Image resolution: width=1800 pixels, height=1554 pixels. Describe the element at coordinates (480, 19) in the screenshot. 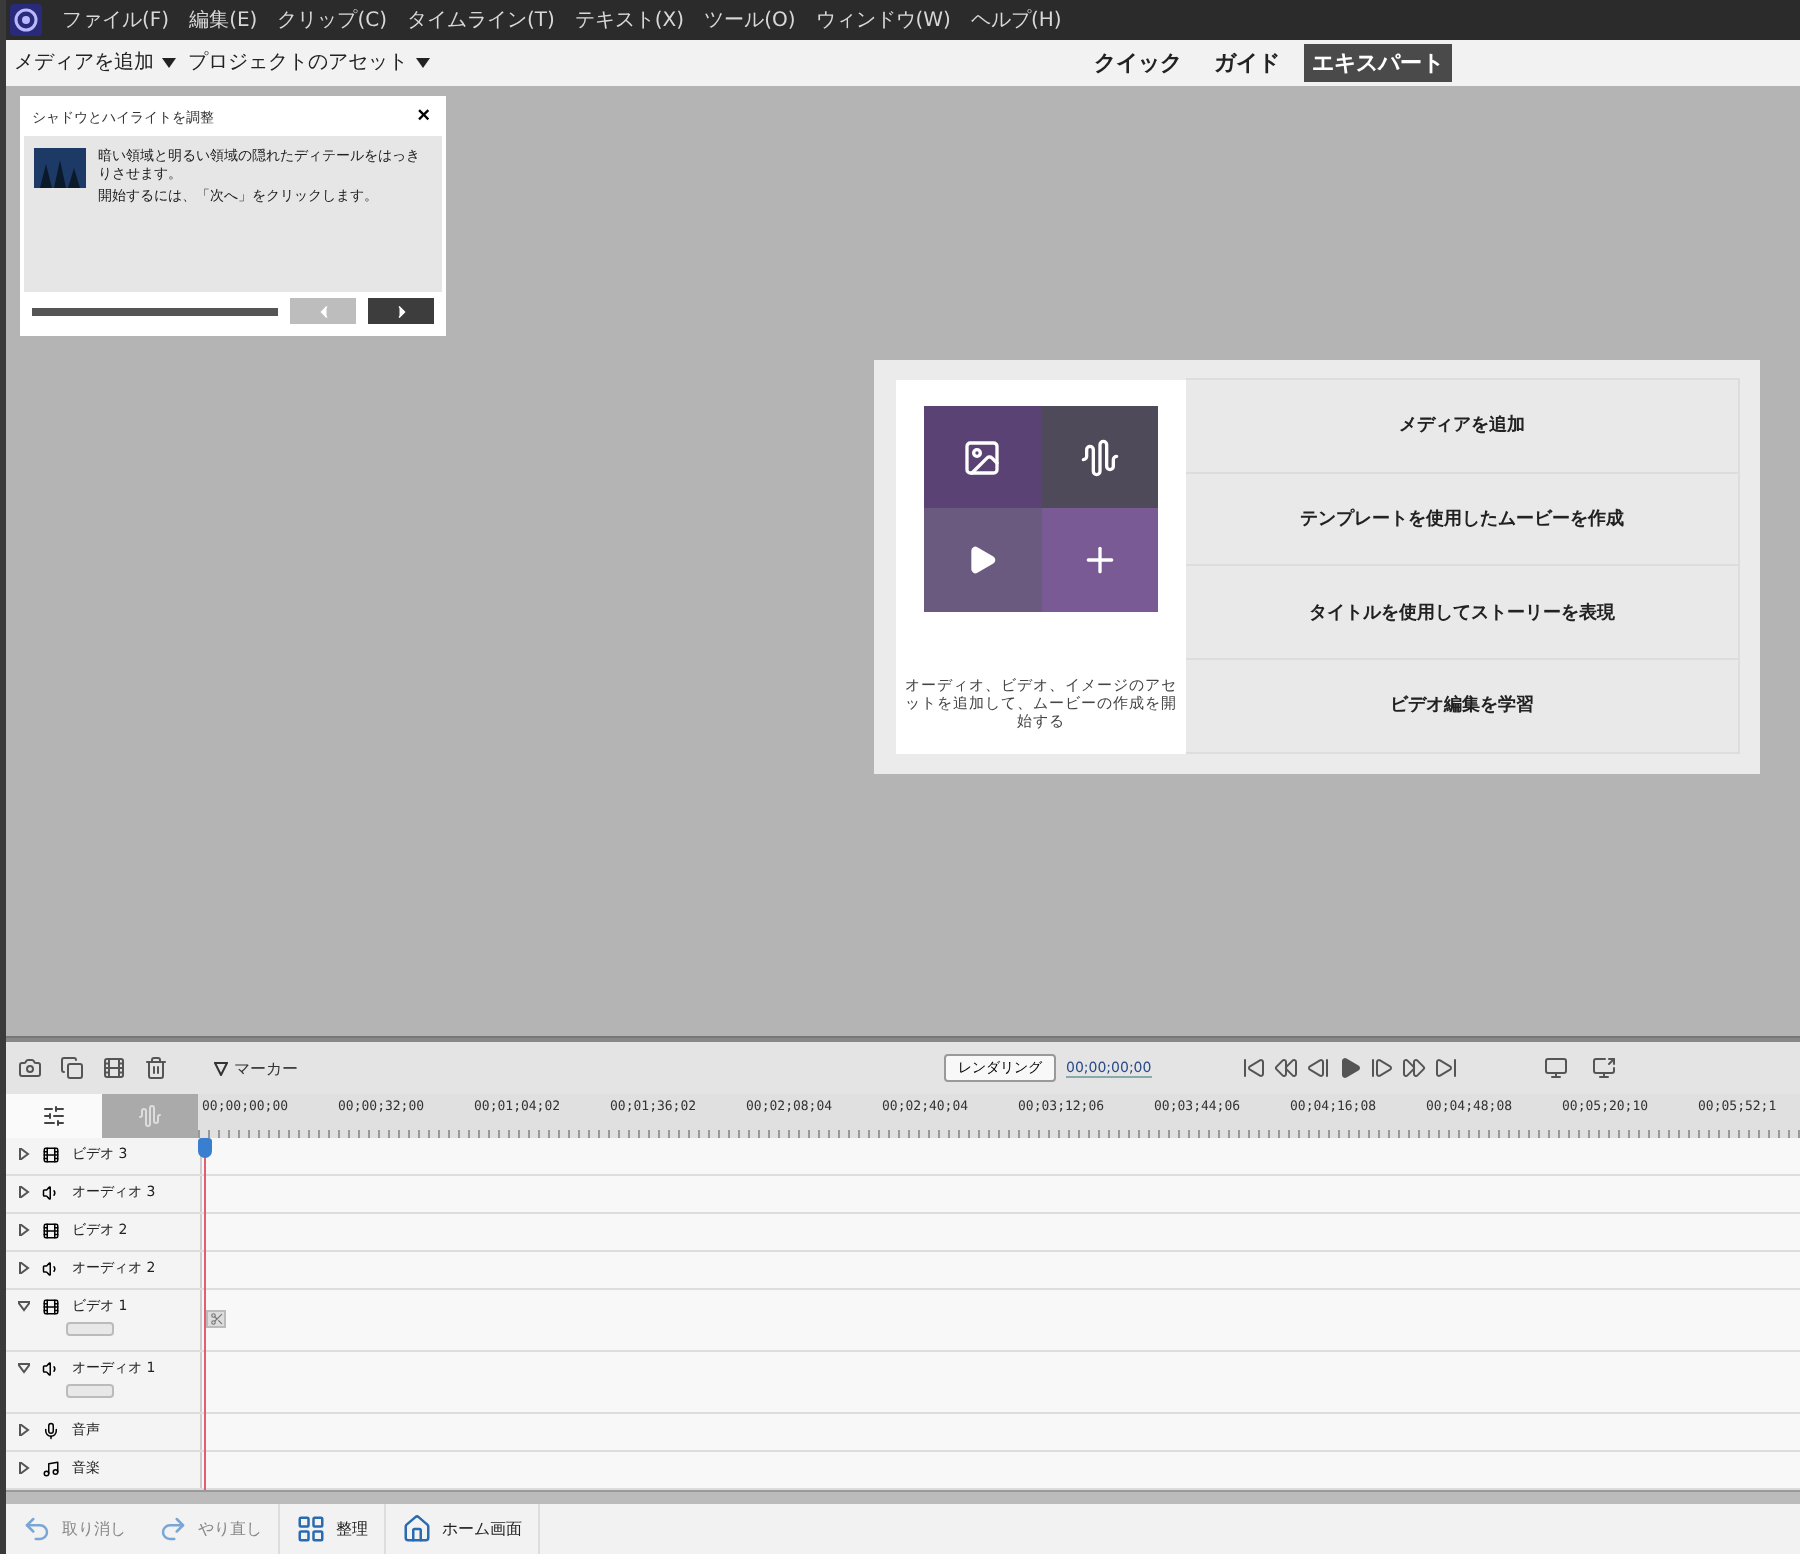

I see `menu-item: タイムライン(T)` at that location.